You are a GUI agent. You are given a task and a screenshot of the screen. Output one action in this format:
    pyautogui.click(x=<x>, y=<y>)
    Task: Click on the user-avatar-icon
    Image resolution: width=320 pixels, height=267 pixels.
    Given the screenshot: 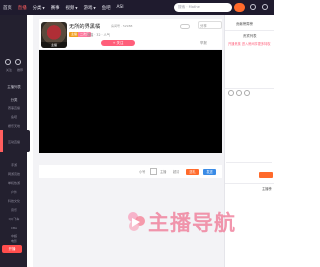 What is the action you would take?
    pyautogui.click(x=265, y=7)
    